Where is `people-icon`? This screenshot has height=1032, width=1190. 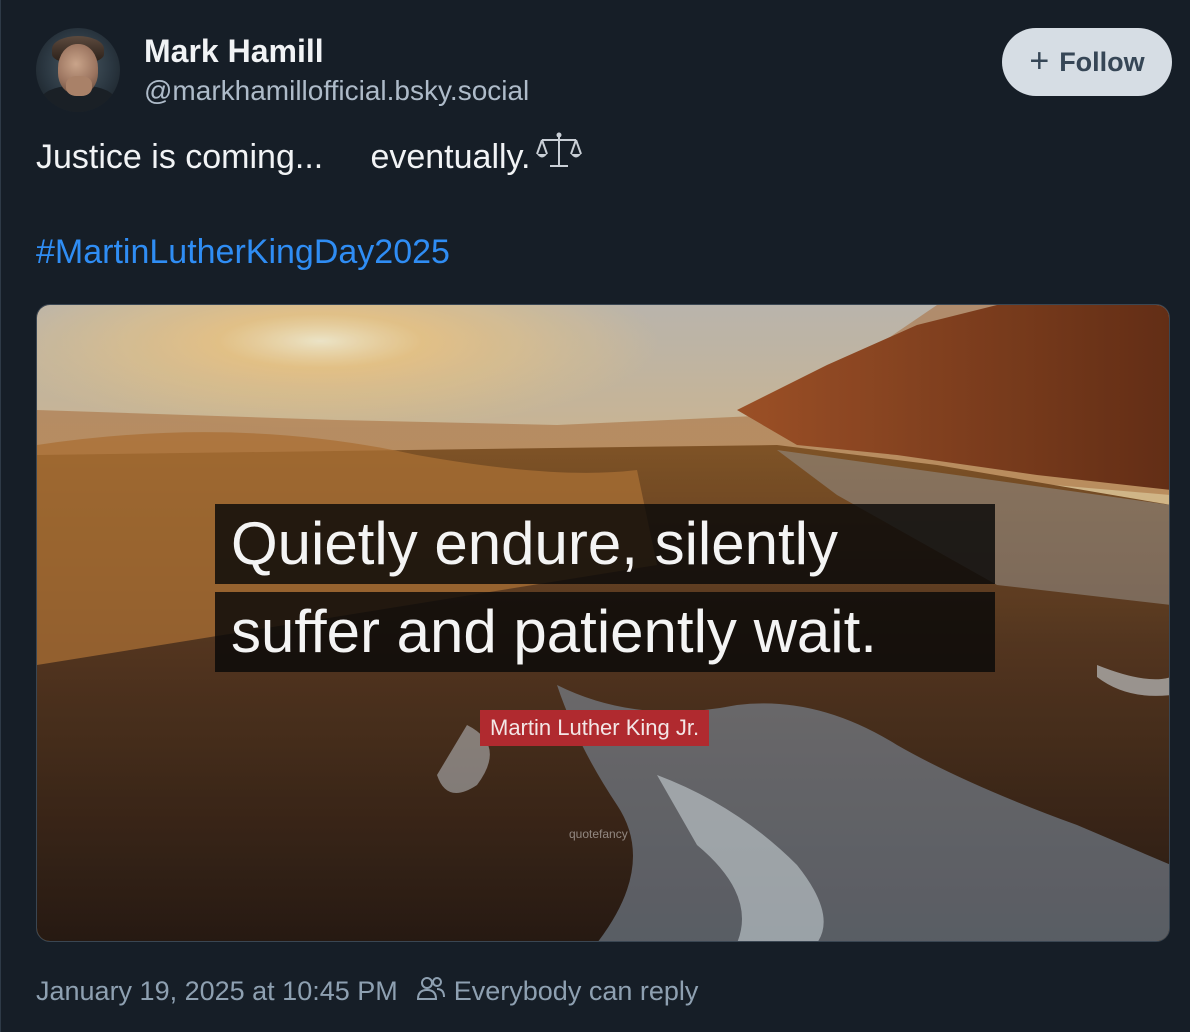 people-icon is located at coordinates (431, 991).